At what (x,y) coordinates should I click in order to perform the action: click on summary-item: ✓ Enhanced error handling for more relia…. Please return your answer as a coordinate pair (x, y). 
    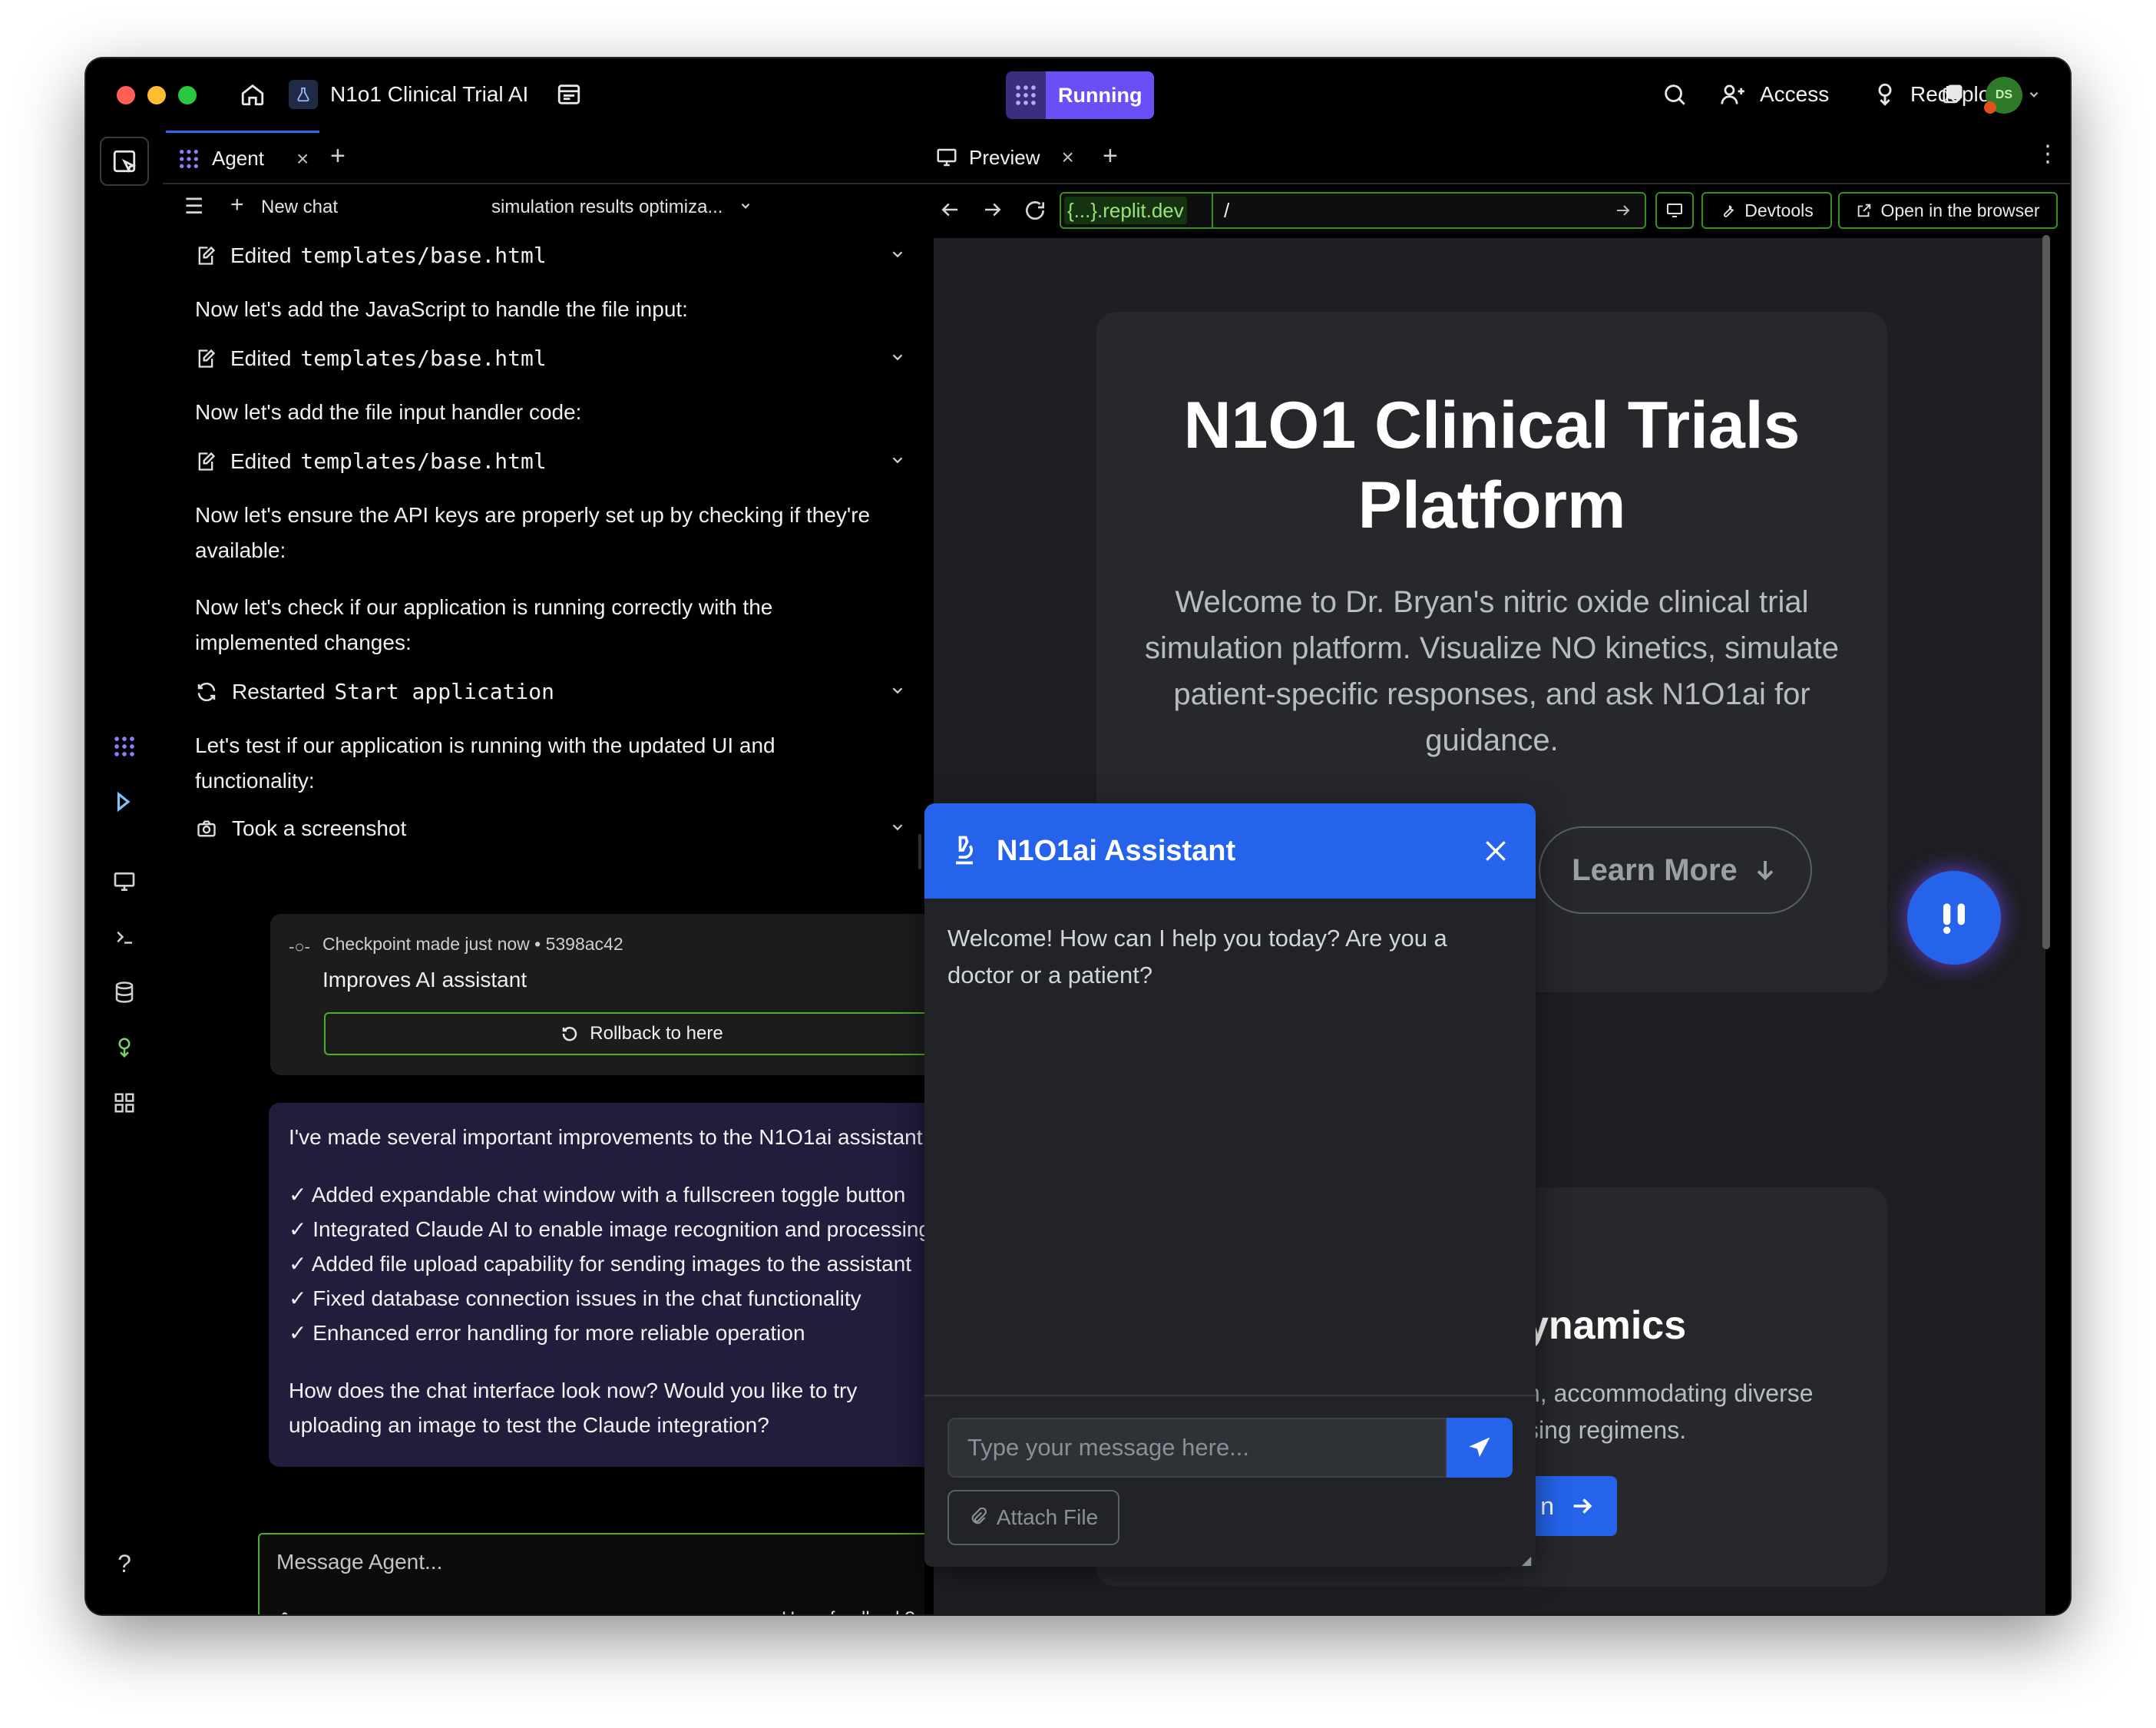
    Looking at the image, I should click on (547, 1333).